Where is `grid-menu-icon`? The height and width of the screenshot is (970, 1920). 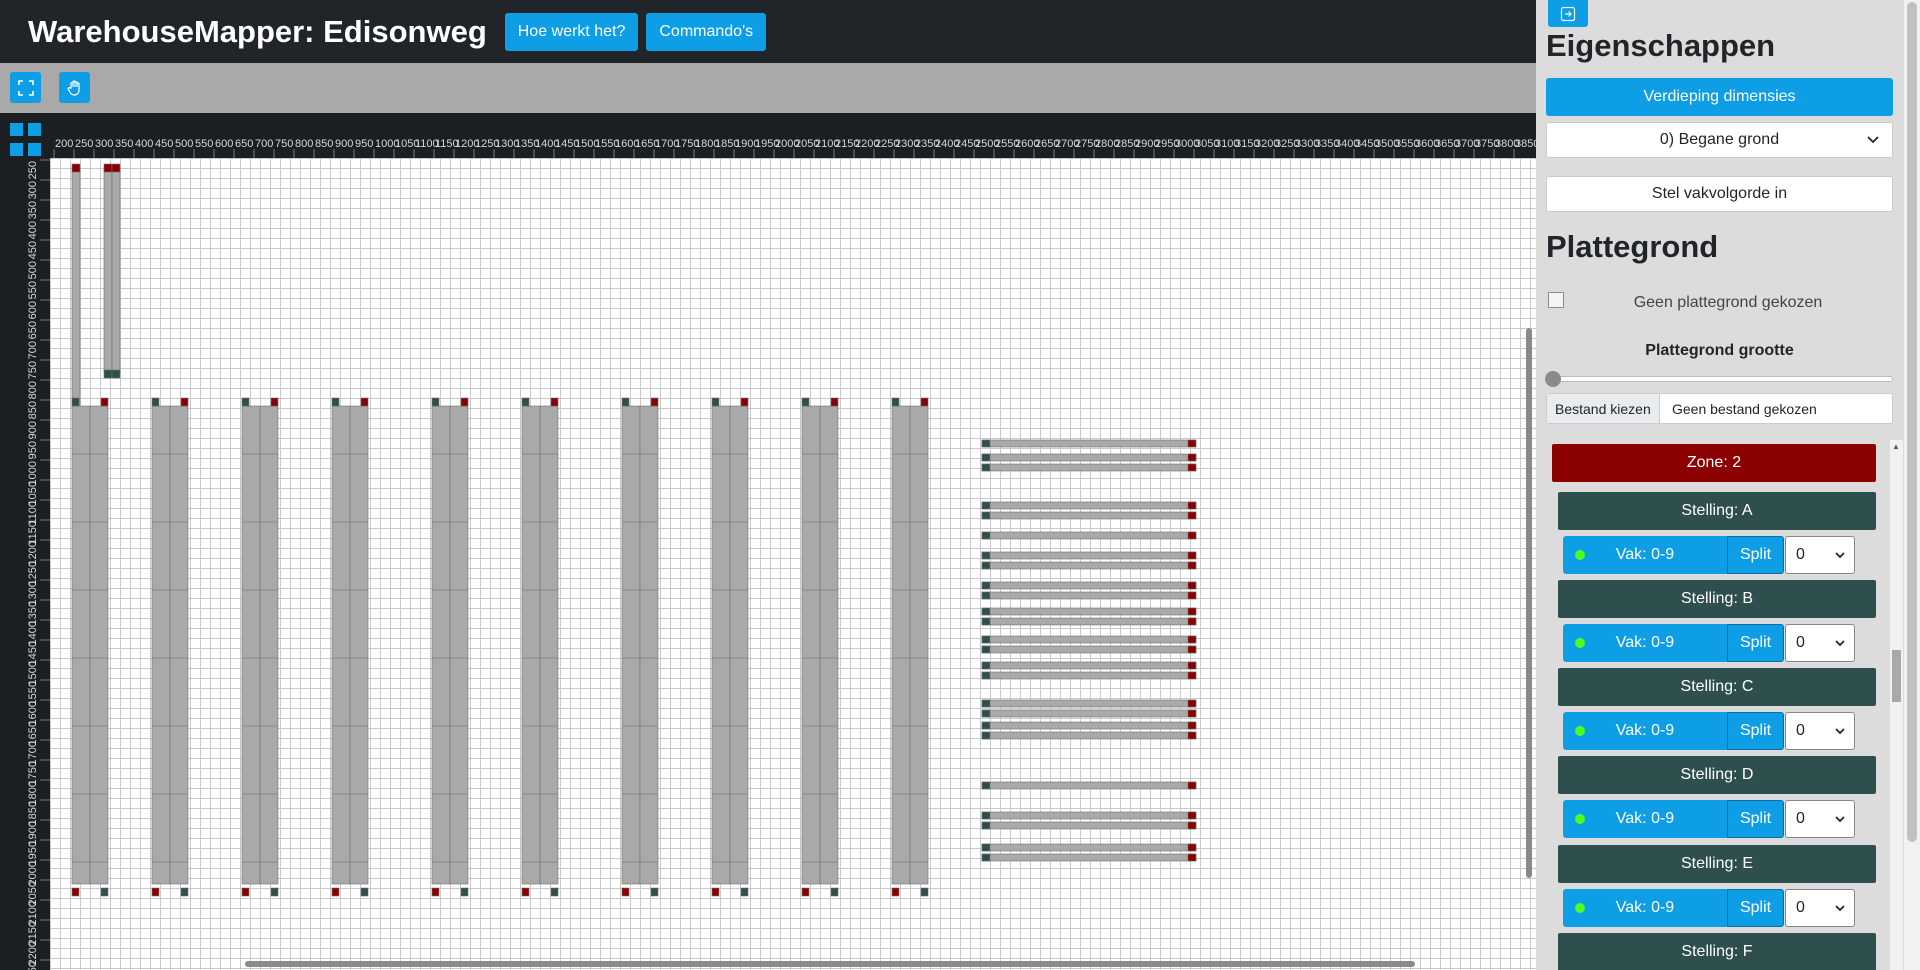 grid-menu-icon is located at coordinates (25, 135).